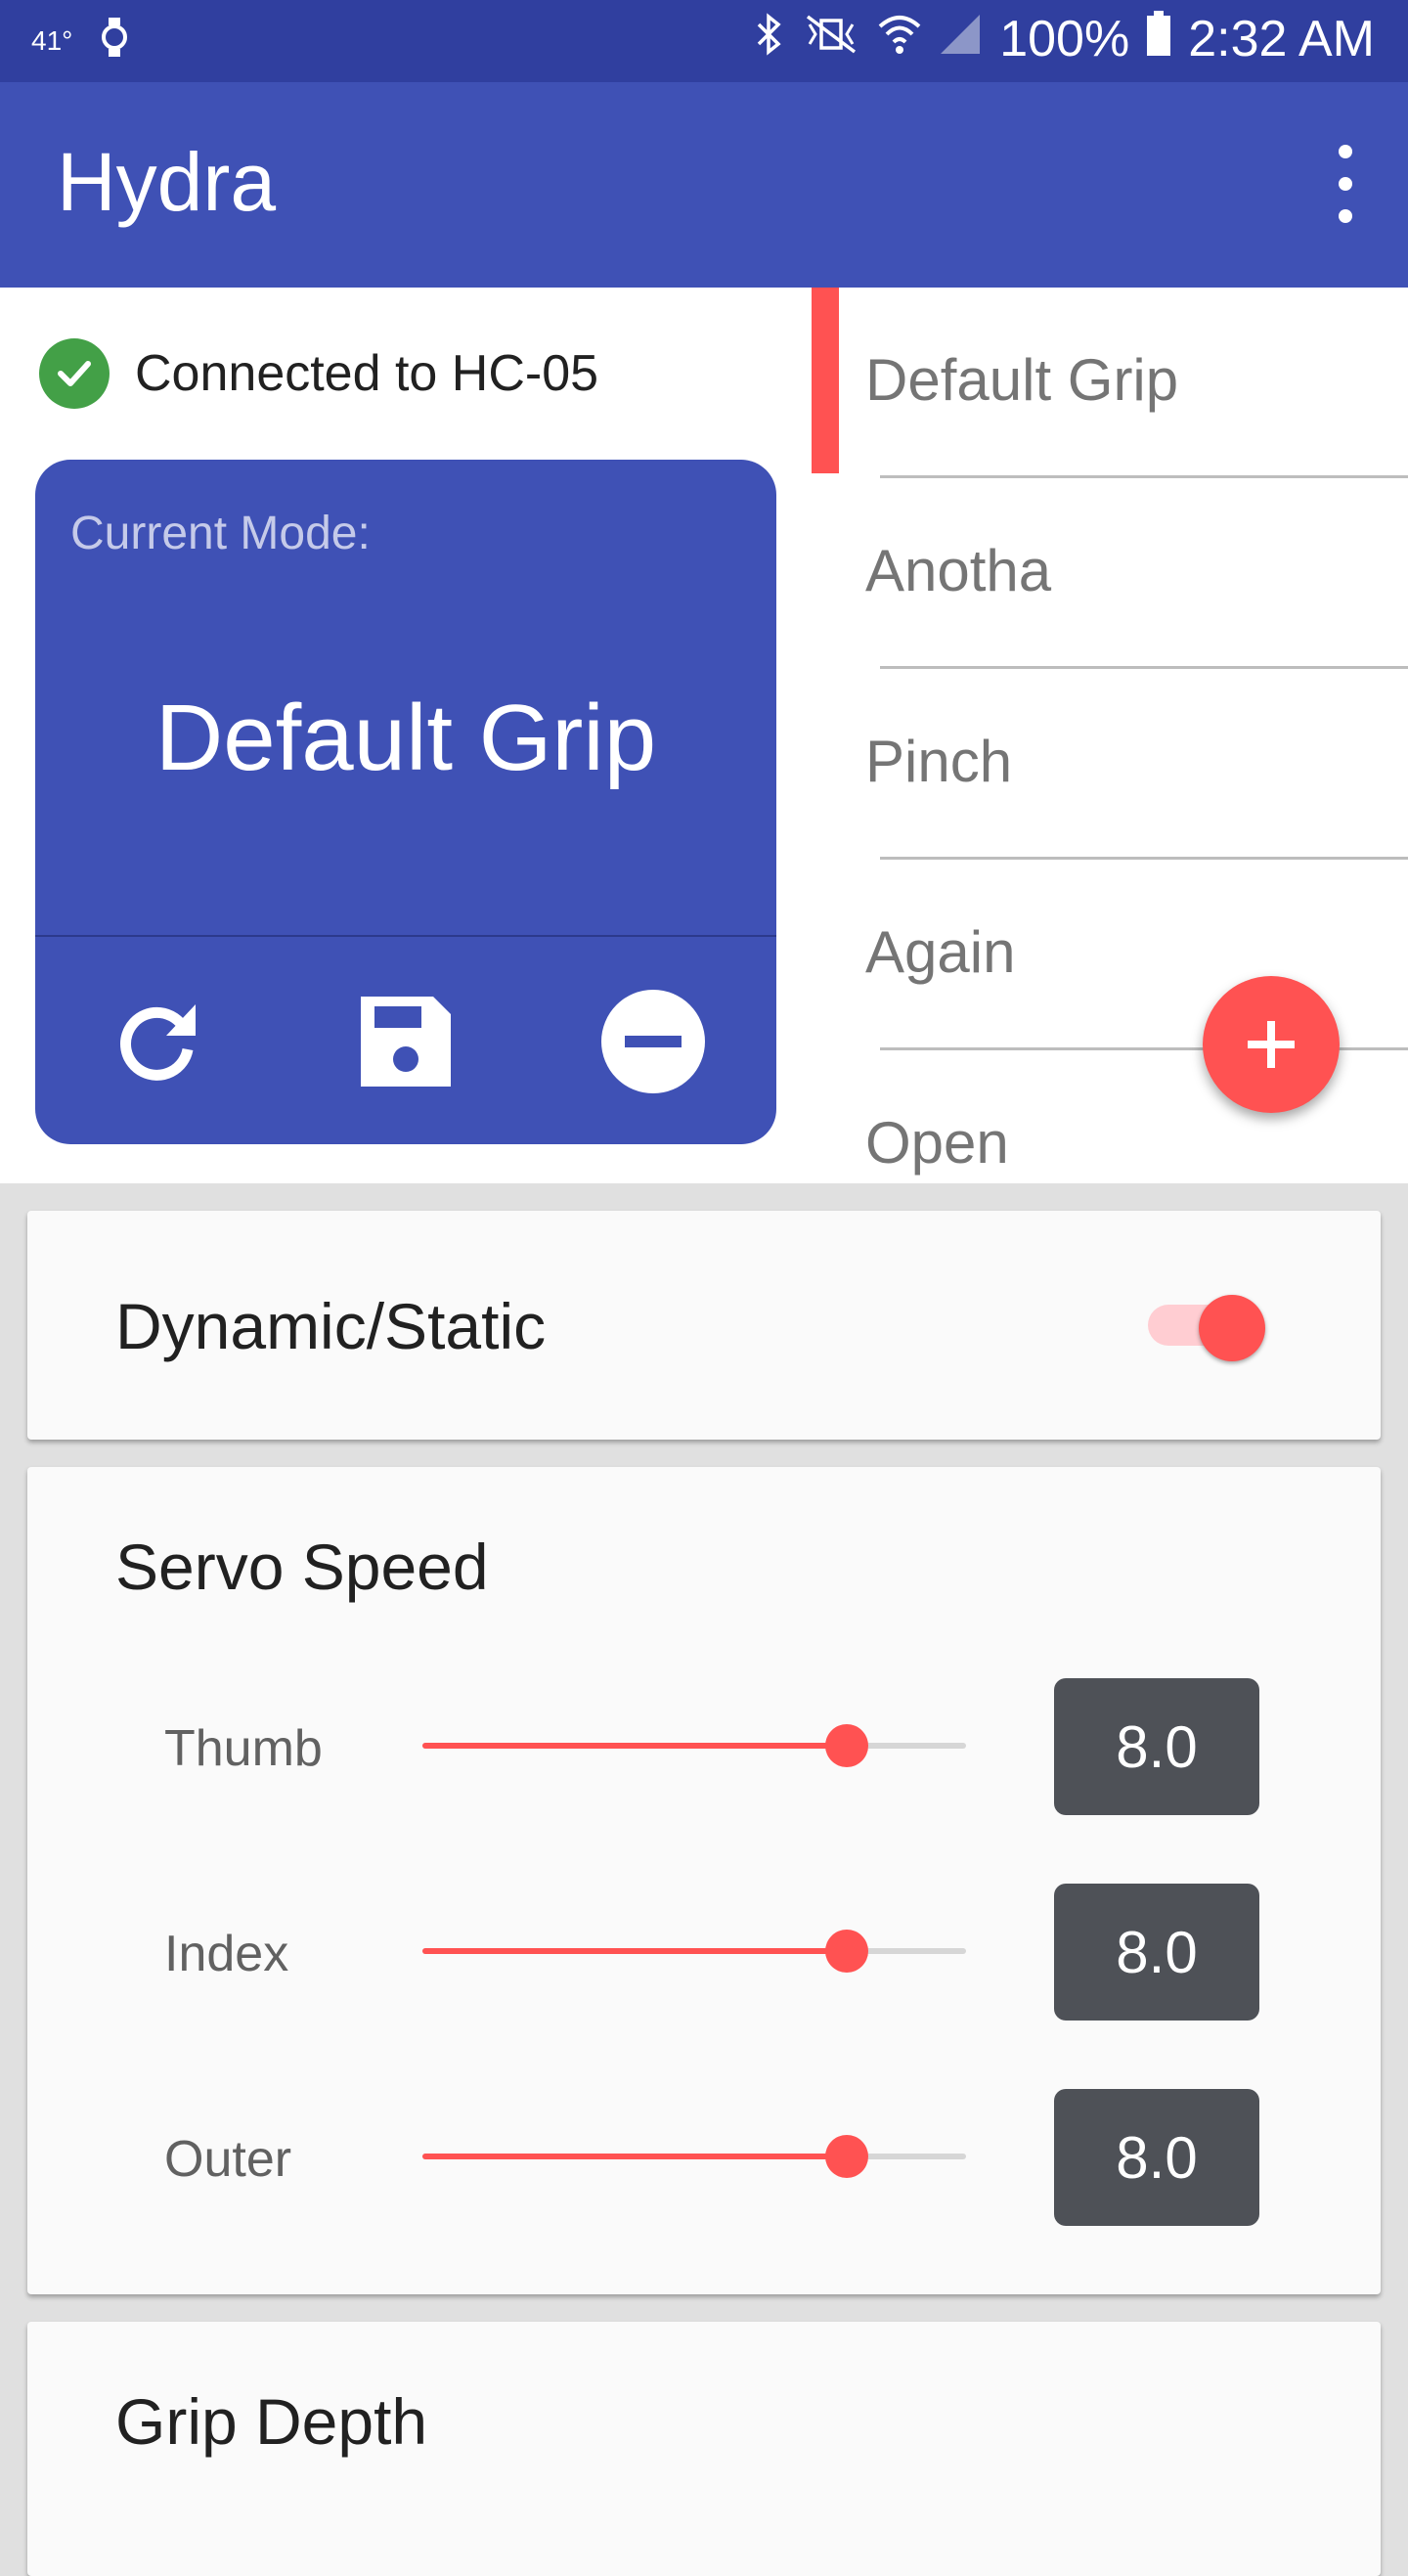 This screenshot has width=1408, height=2576. What do you see at coordinates (367, 373) in the screenshot?
I see `connection-text: Connected to HC-05` at bounding box center [367, 373].